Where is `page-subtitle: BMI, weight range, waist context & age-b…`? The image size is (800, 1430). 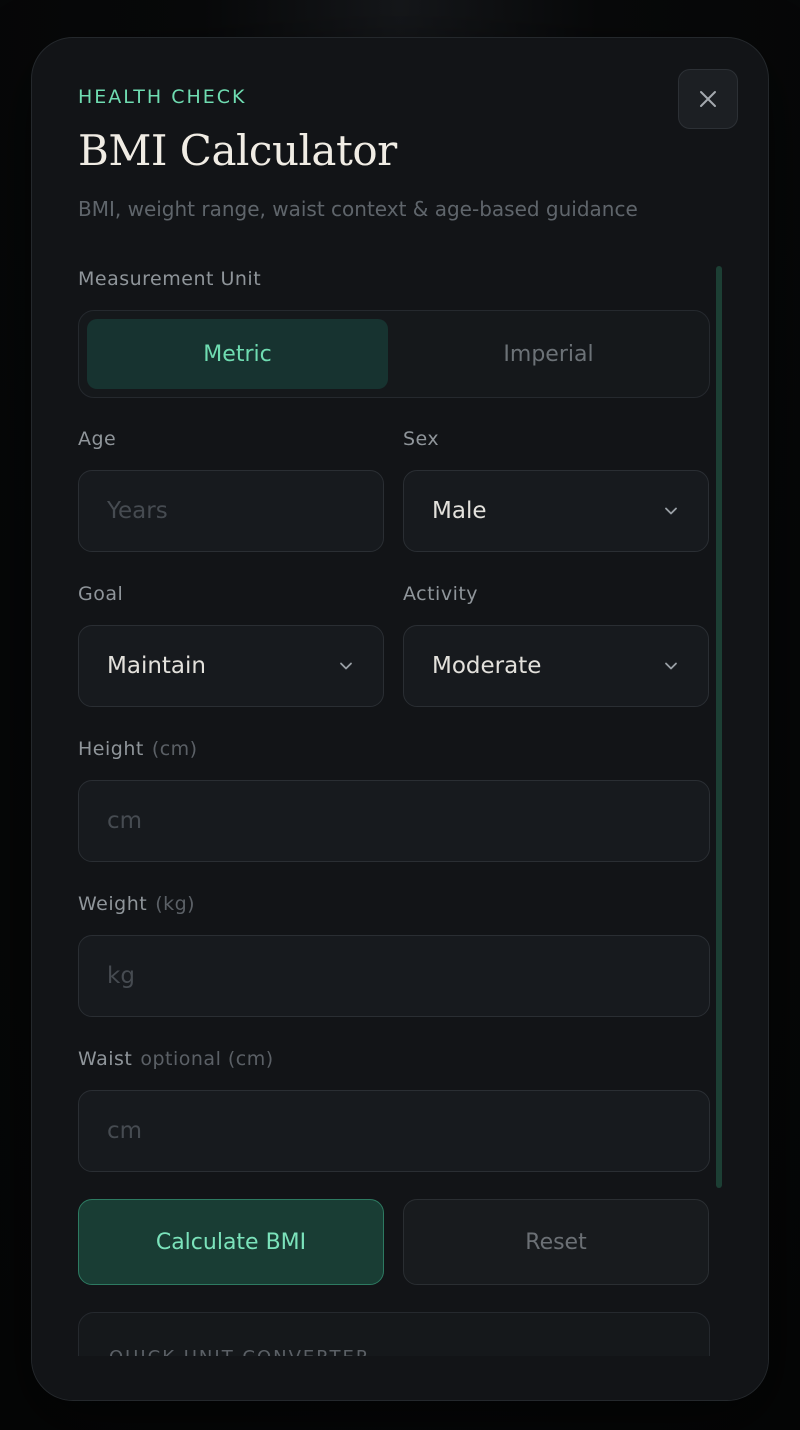
page-subtitle: BMI, weight range, waist context & age-b… is located at coordinates (358, 209).